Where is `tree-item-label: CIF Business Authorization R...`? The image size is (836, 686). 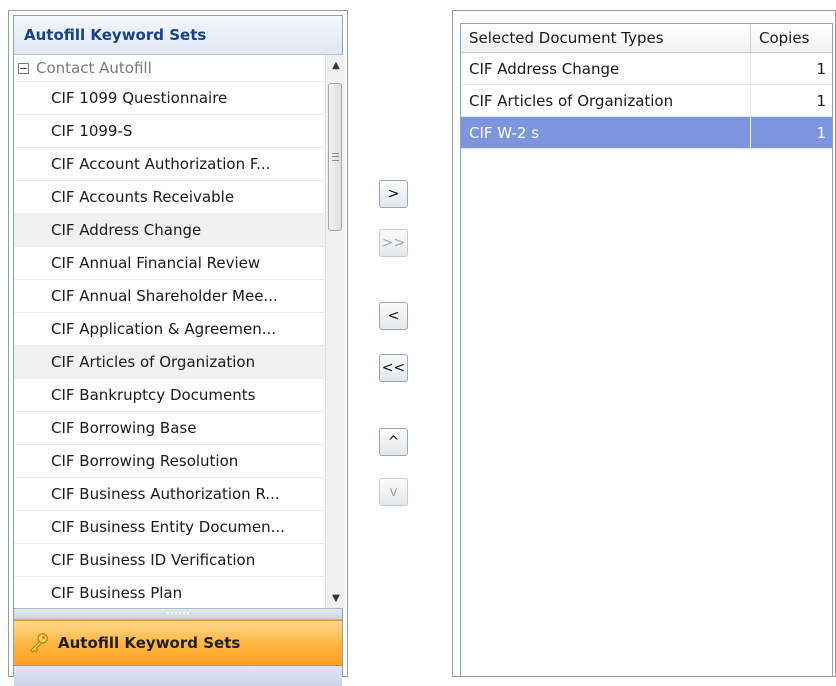
tree-item-label: CIF Business Authorization R... is located at coordinates (165, 494).